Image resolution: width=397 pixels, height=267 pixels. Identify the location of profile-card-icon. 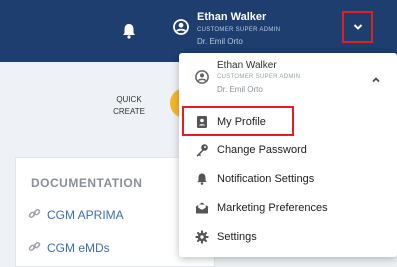
(202, 122).